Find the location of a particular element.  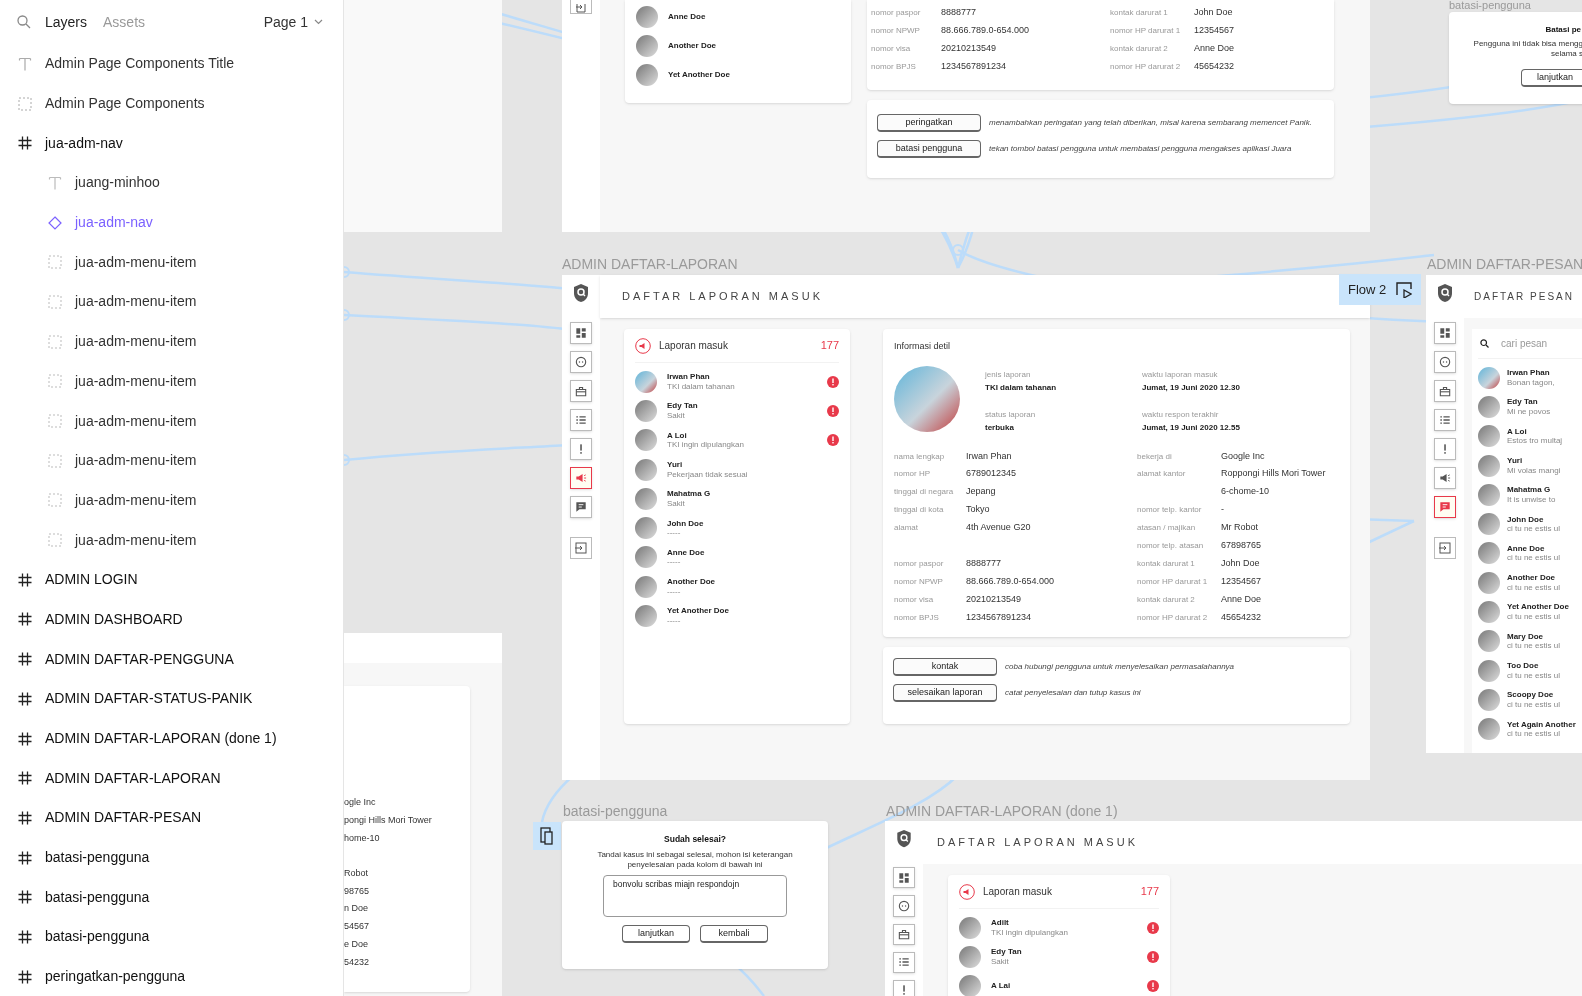

message-row: Mary Doe ci tu ne estis ul is located at coordinates (1530, 641).